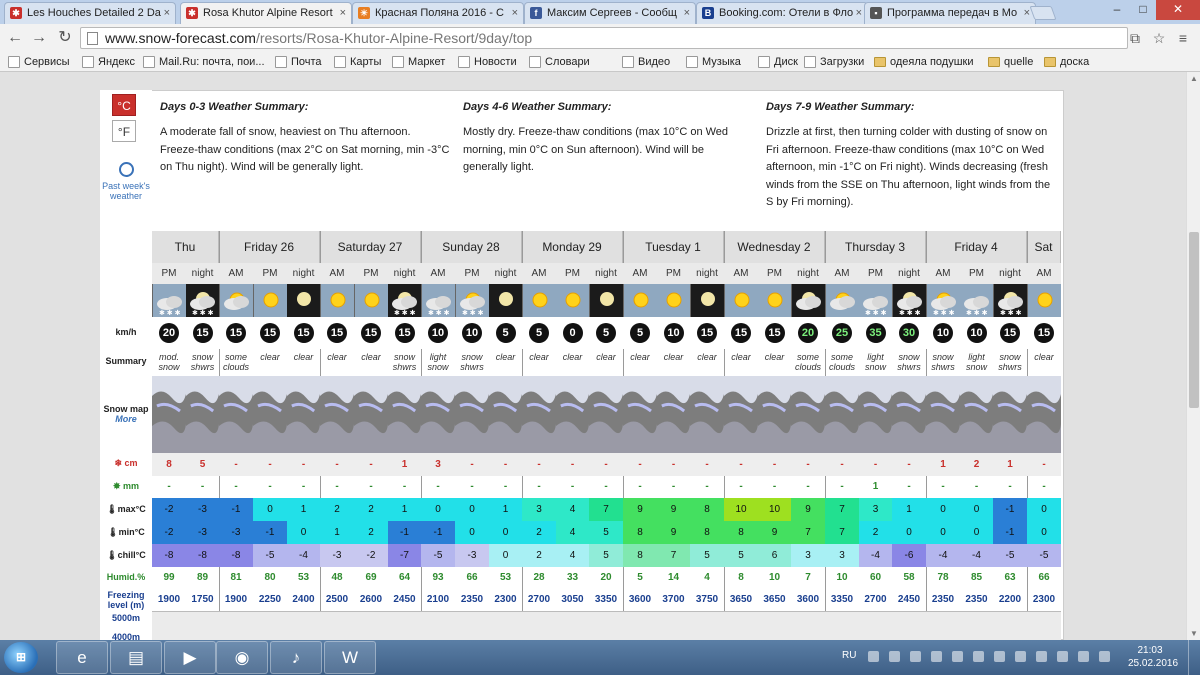  What do you see at coordinates (999, 656) in the screenshot?
I see `antivirus-icon` at bounding box center [999, 656].